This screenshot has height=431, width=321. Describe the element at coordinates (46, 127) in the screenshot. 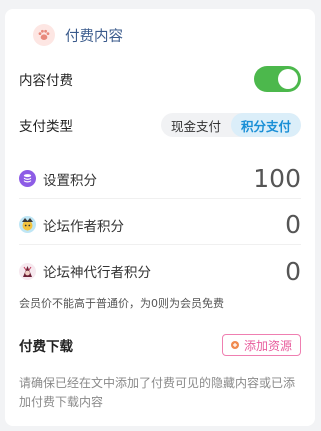

I see `pay-type-label: 支付类型` at that location.